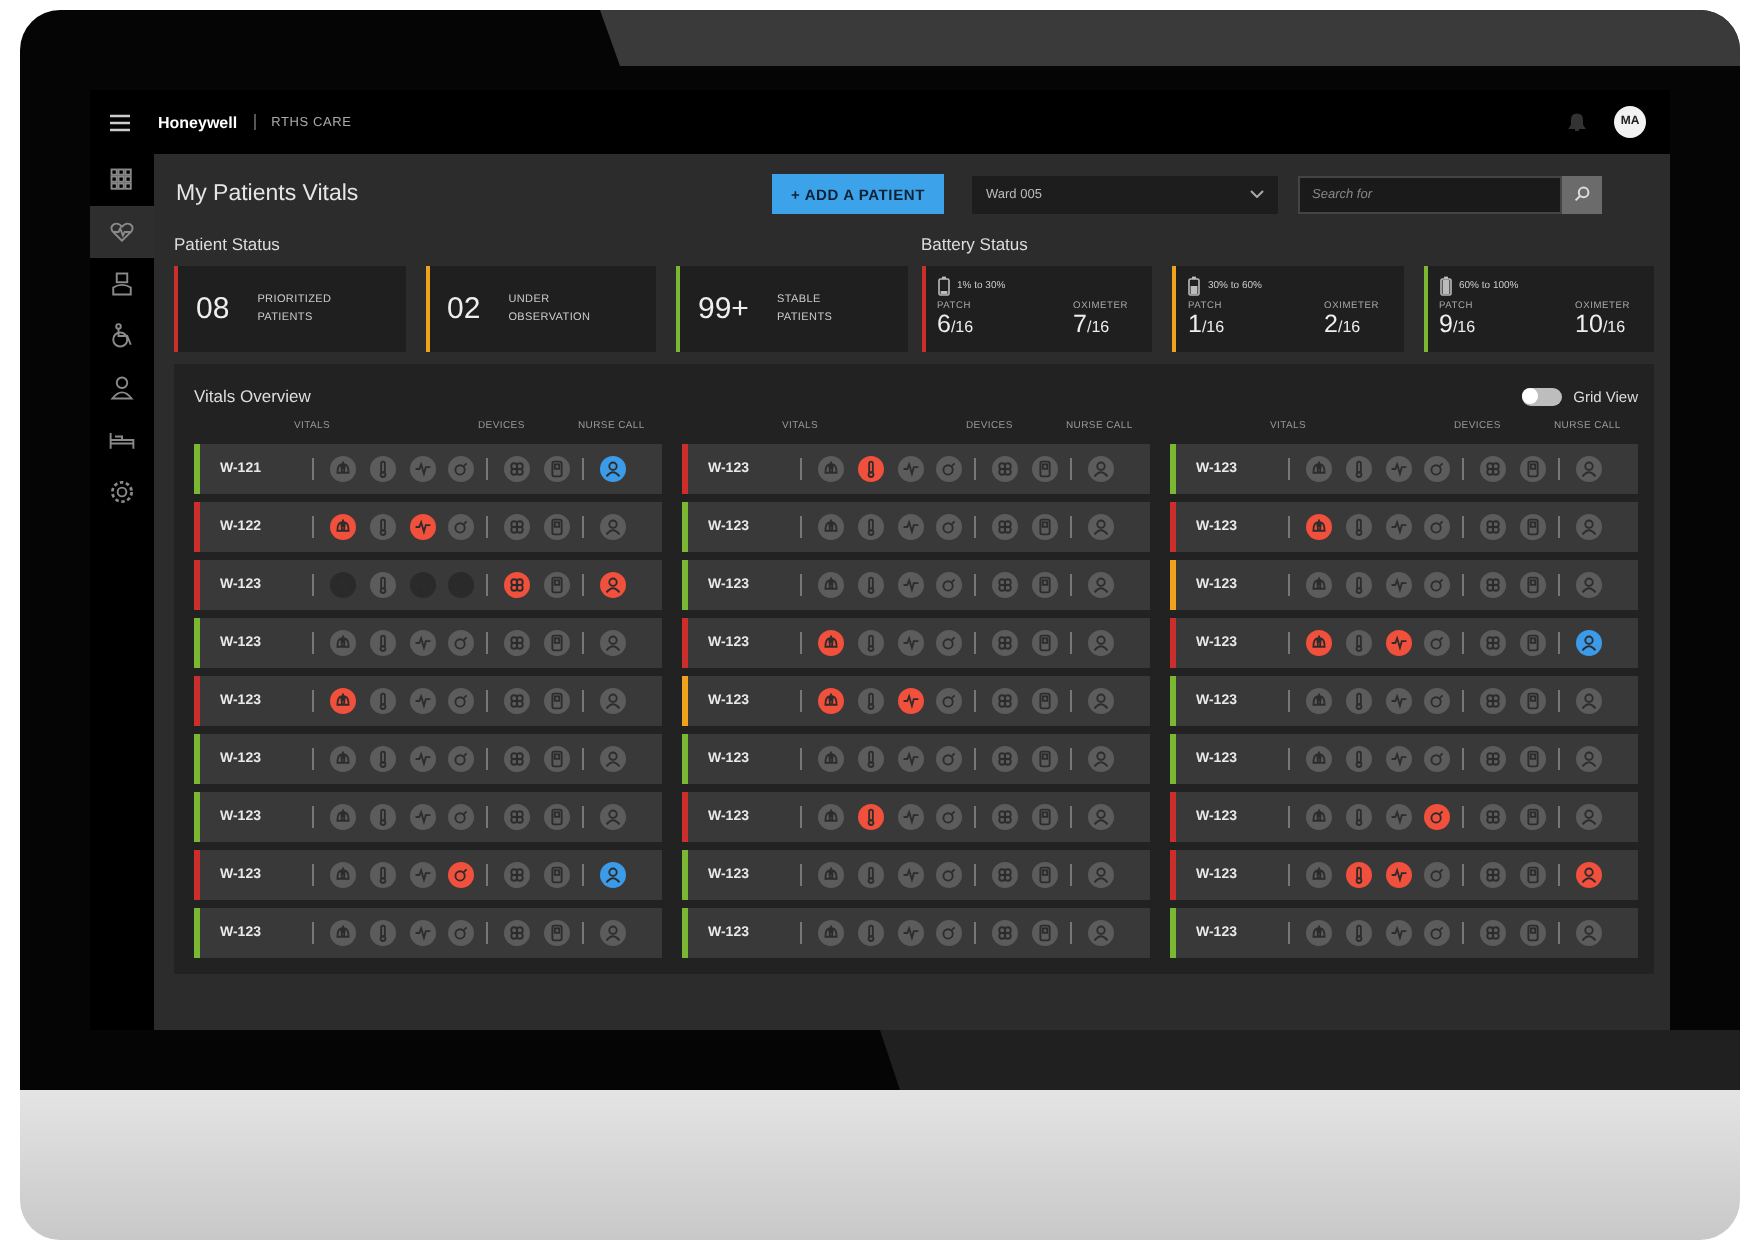 The width and height of the screenshot is (1752, 1246). Describe the element at coordinates (120, 122) in the screenshot. I see `menu-icon` at that location.